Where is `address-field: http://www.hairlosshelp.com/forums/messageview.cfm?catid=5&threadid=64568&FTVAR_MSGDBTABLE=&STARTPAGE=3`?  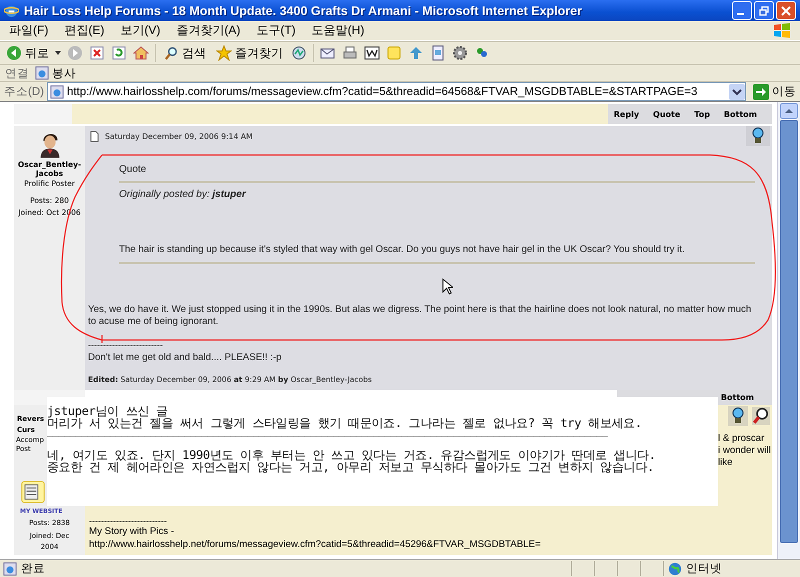 address-field: http://www.hairlosshelp.com/forums/messageview.cfm?catid=5&threadid=64568&FTVAR_MSGDBTABLE=&STARTPAGE=3 is located at coordinates (396, 91).